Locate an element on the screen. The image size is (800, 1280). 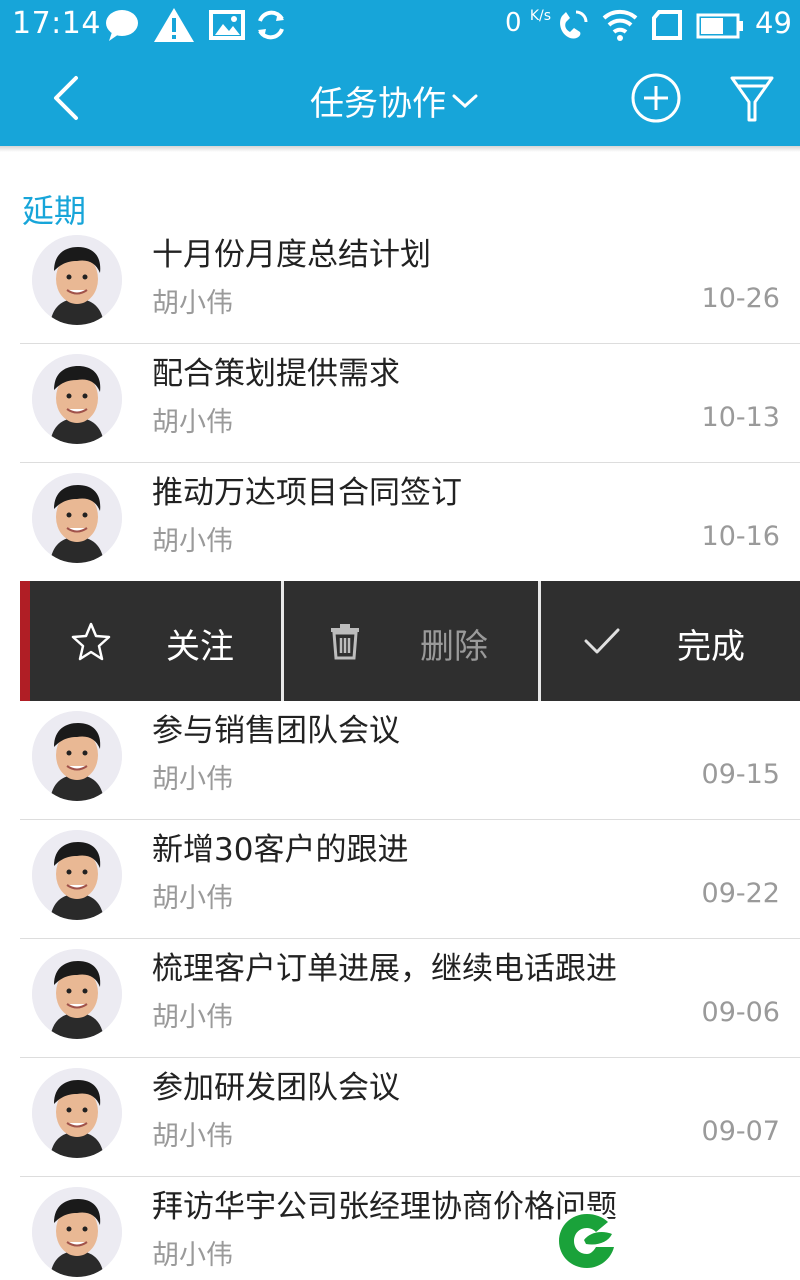
follow-label: 关注 is located at coordinates (200, 647).